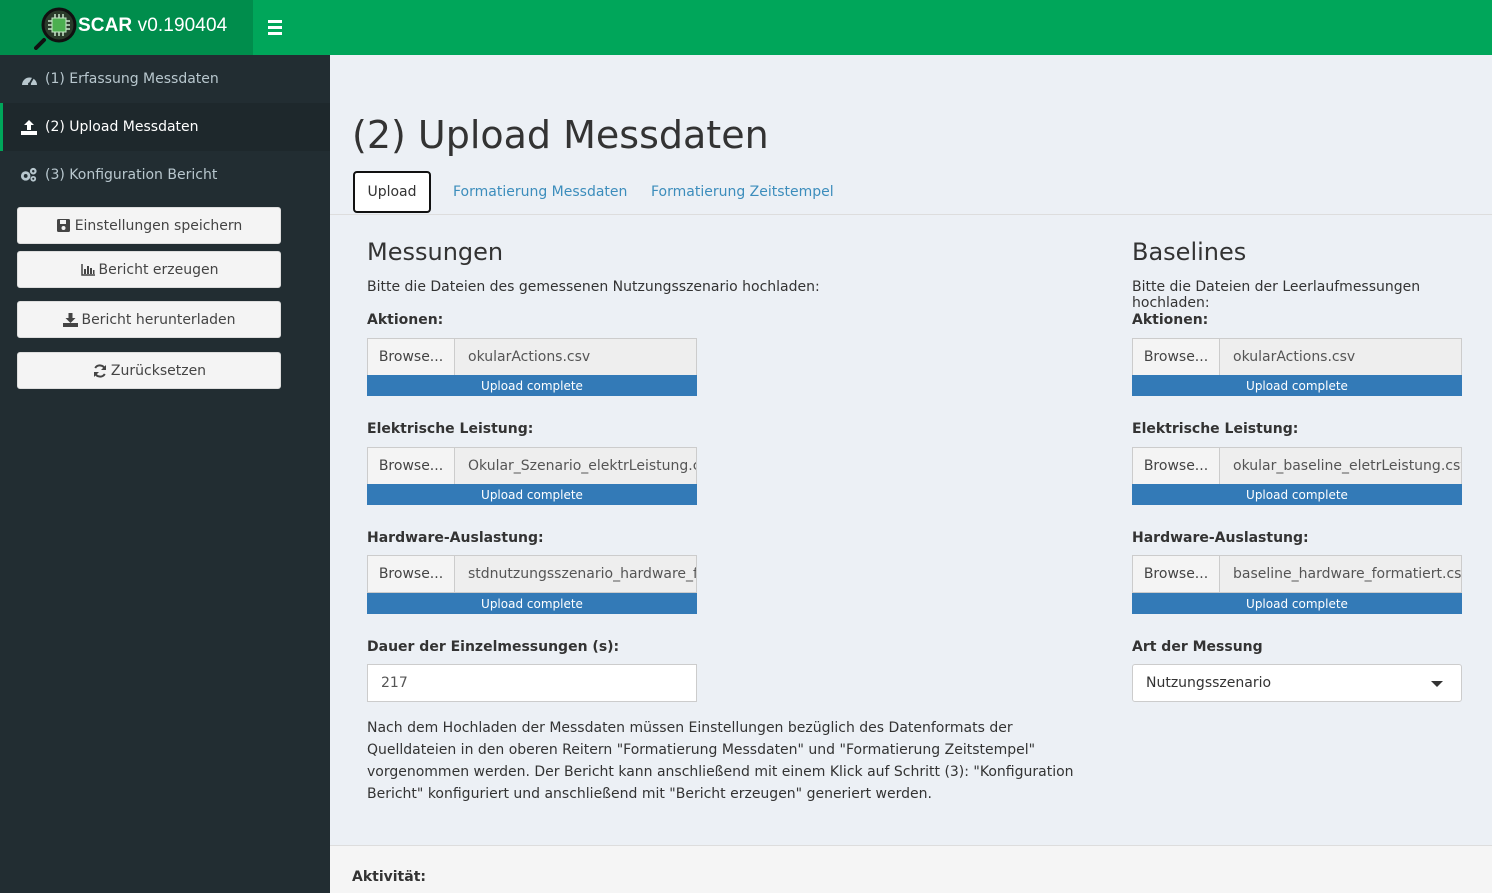 The width and height of the screenshot is (1492, 893). Describe the element at coordinates (29, 175) in the screenshot. I see `gears-icon` at that location.